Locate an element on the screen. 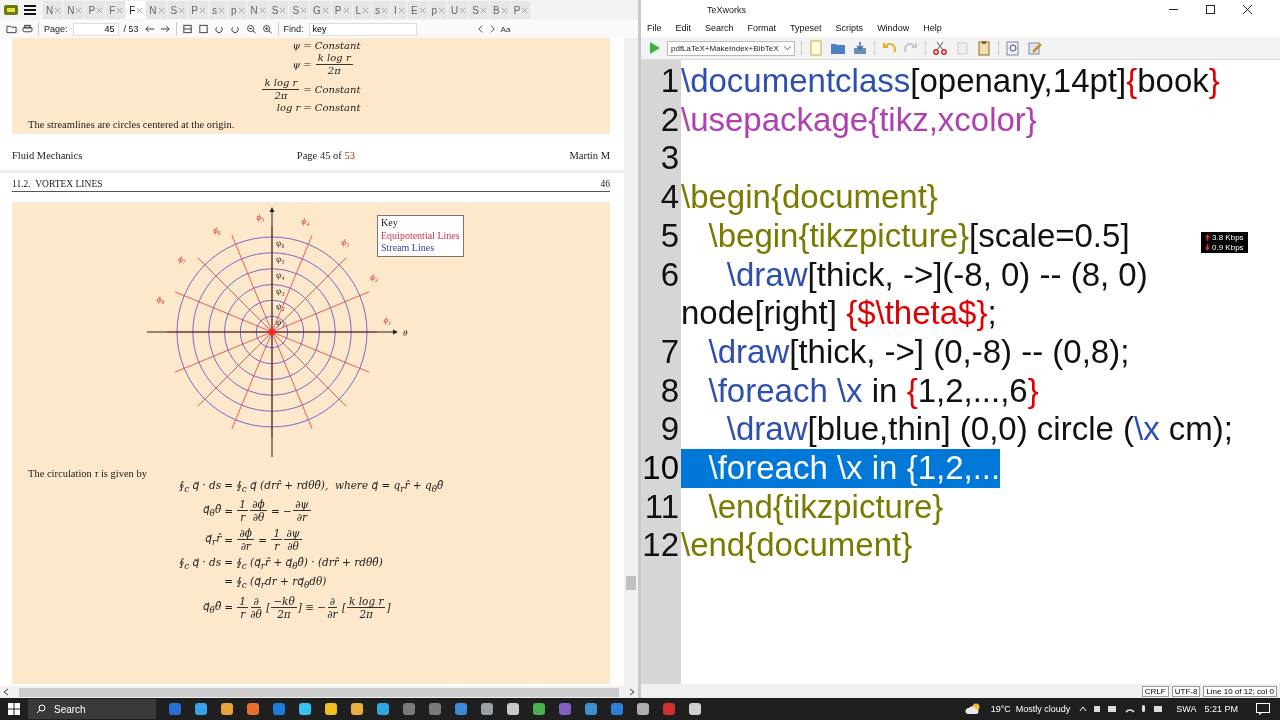 The width and height of the screenshot is (1280, 720). menu-item: Edit is located at coordinates (683, 28).